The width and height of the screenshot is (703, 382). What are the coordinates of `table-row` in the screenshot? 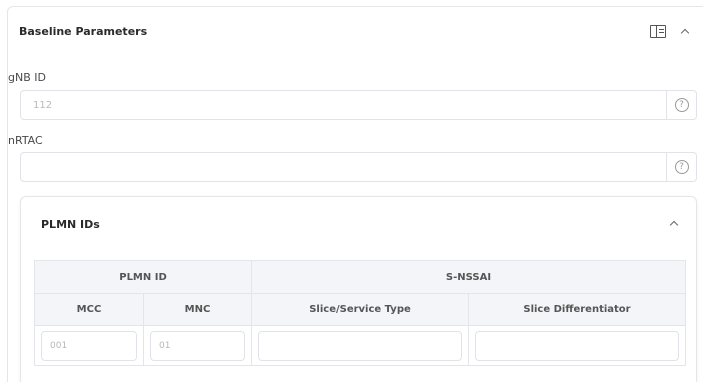 It's located at (360, 345).